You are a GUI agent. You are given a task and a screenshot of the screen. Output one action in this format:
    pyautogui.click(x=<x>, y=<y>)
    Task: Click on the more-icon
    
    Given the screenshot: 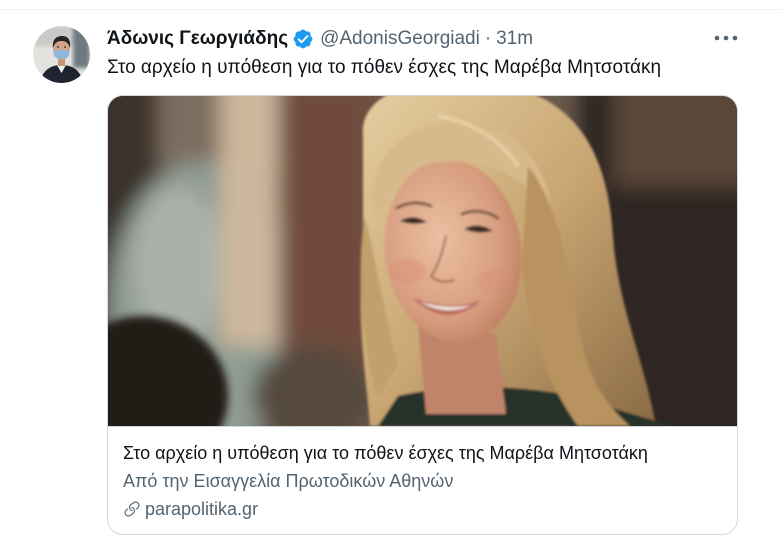 What is the action you would take?
    pyautogui.click(x=726, y=38)
    